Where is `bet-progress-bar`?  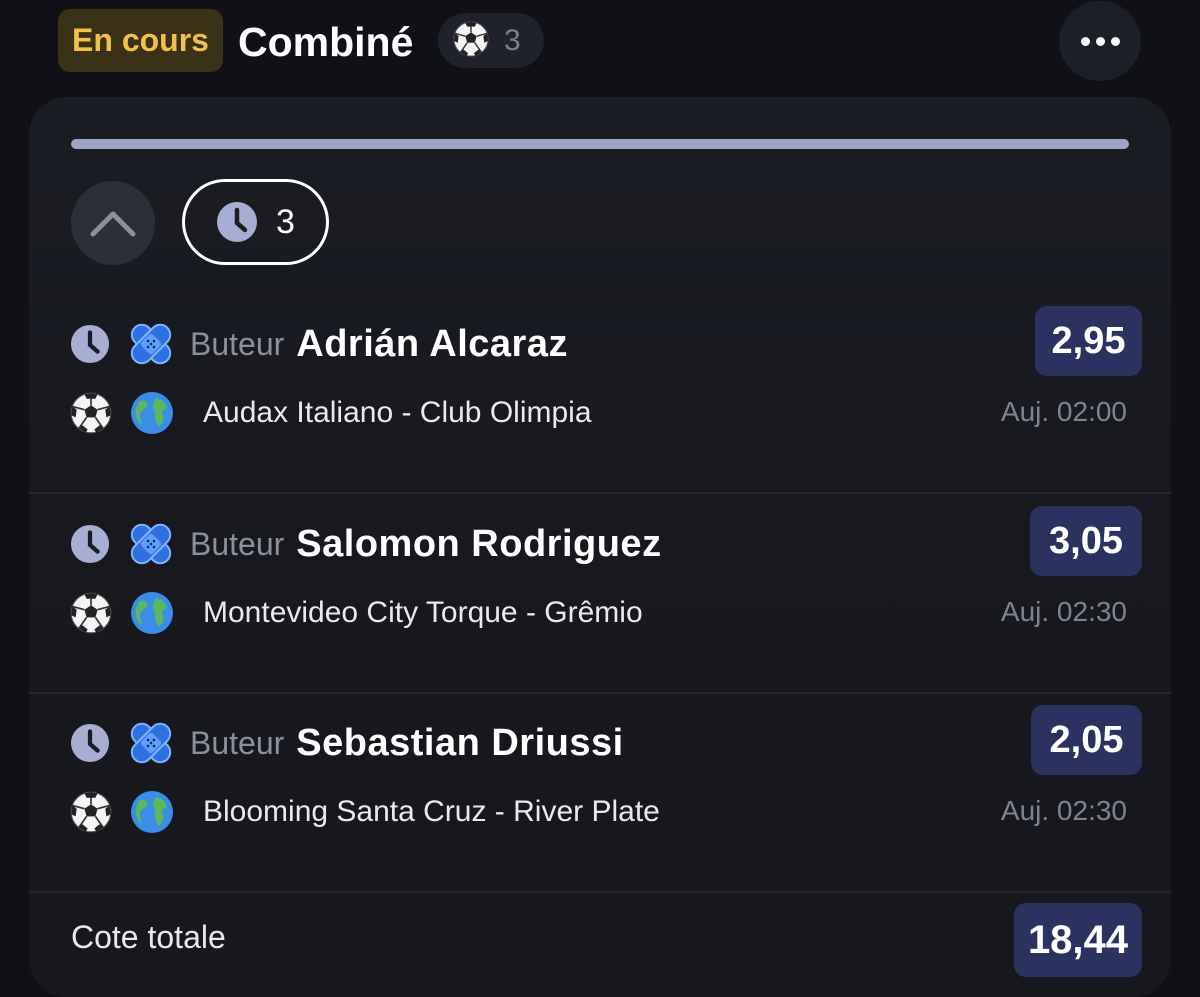 bet-progress-bar is located at coordinates (600, 144).